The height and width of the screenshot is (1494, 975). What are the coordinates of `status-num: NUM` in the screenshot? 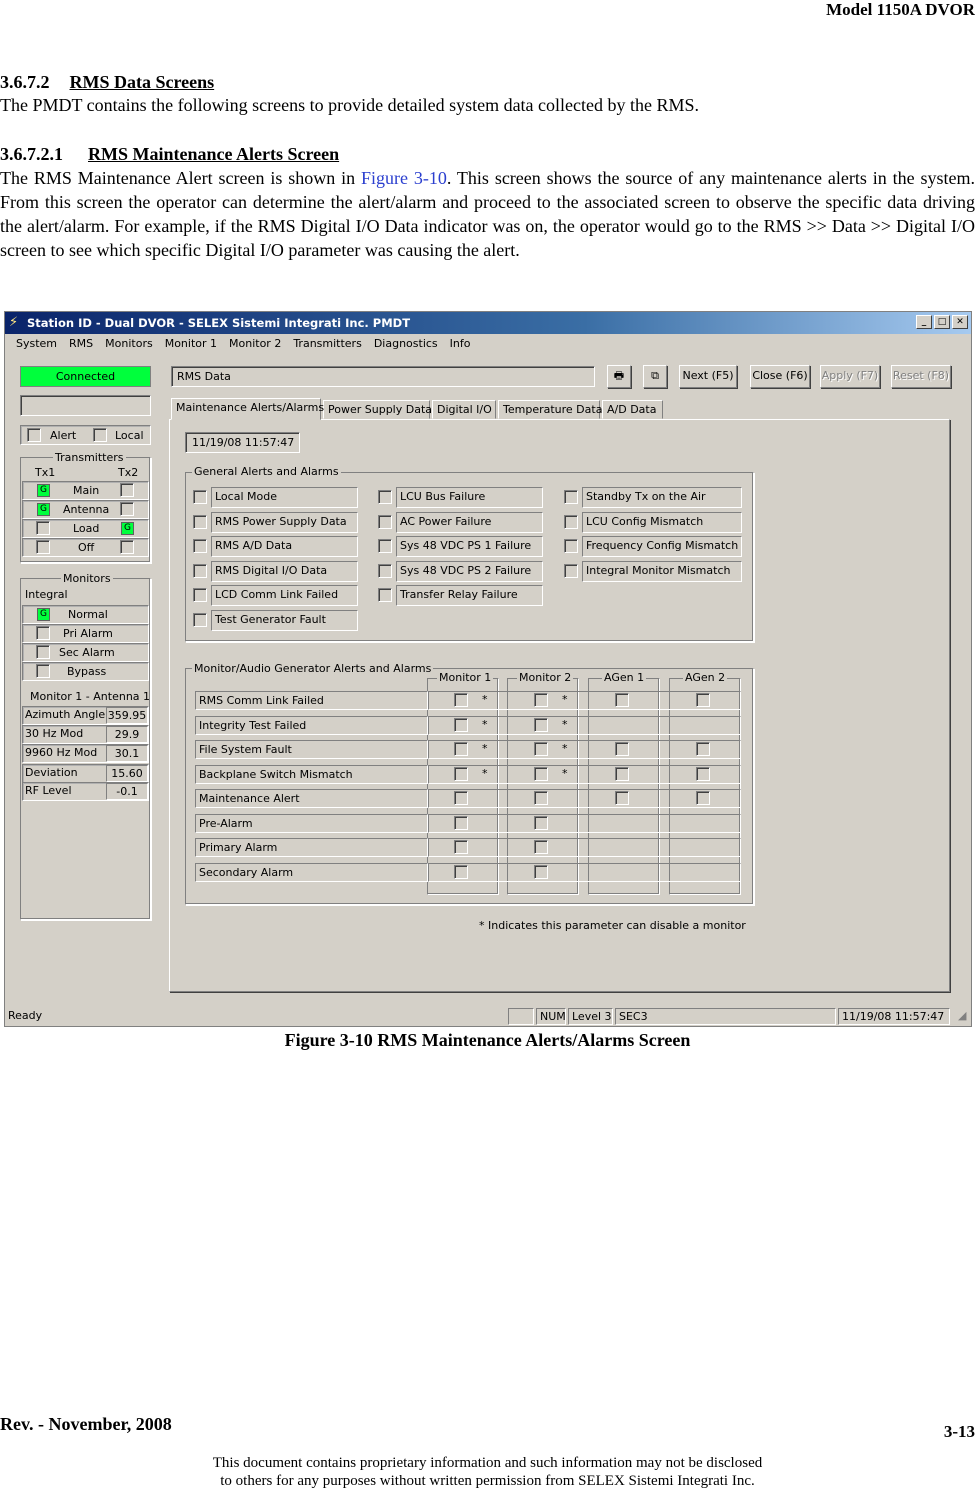 It's located at (551, 1016).